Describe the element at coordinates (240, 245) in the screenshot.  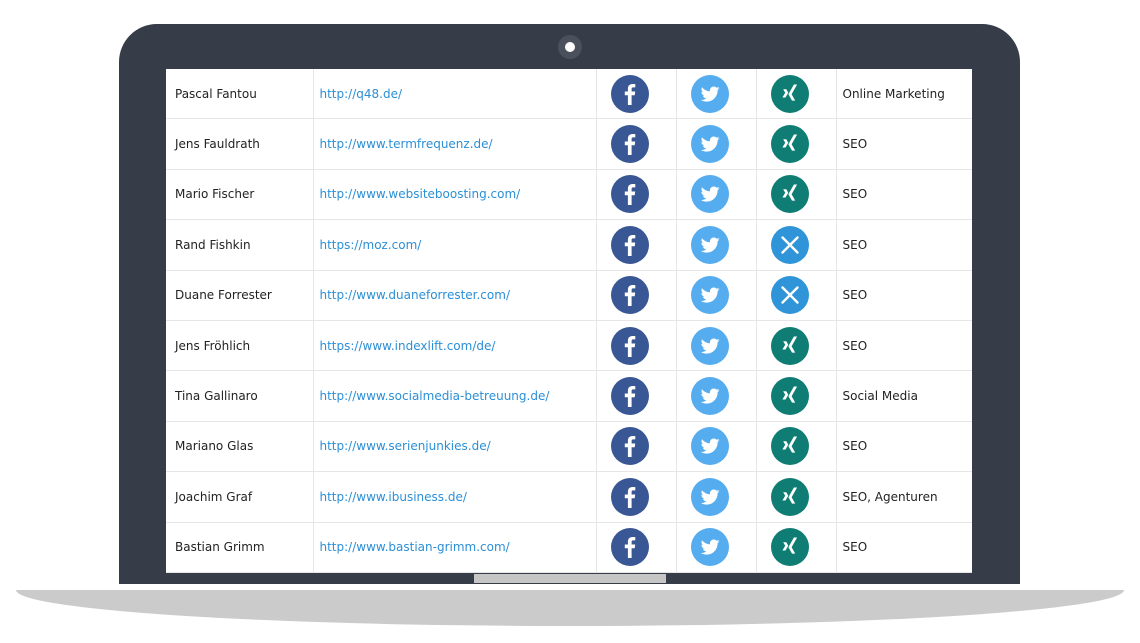
I see `name-cell: Rand Fishkin` at that location.